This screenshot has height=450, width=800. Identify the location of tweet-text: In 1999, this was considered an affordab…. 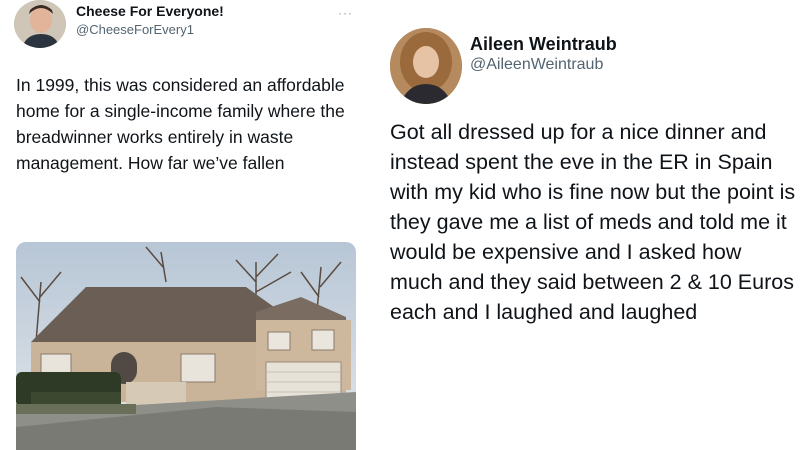
(180, 124).